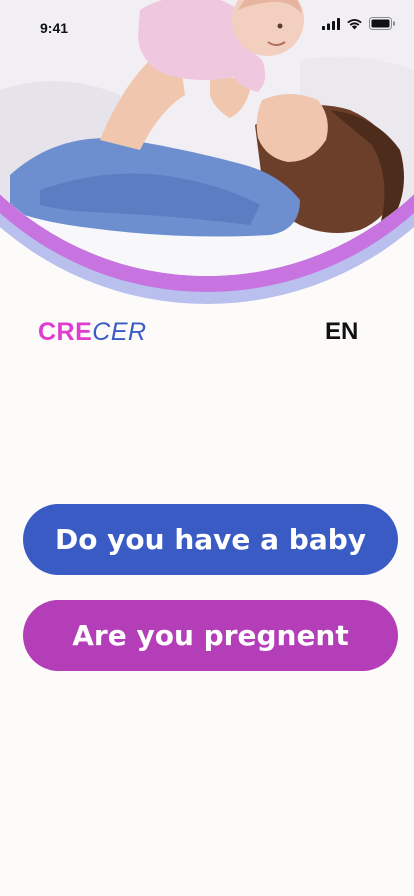 This screenshot has height=896, width=414. Describe the element at coordinates (331, 26) in the screenshot. I see `signal-icon` at that location.